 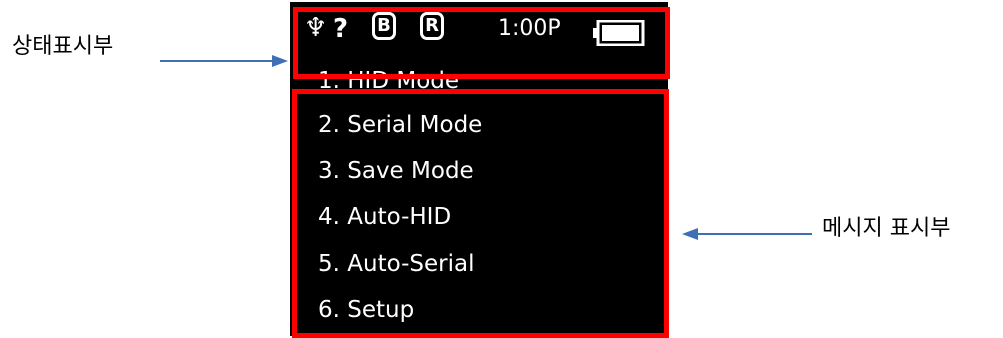 What do you see at coordinates (224, 61) in the screenshot?
I see `status-arrow` at bounding box center [224, 61].